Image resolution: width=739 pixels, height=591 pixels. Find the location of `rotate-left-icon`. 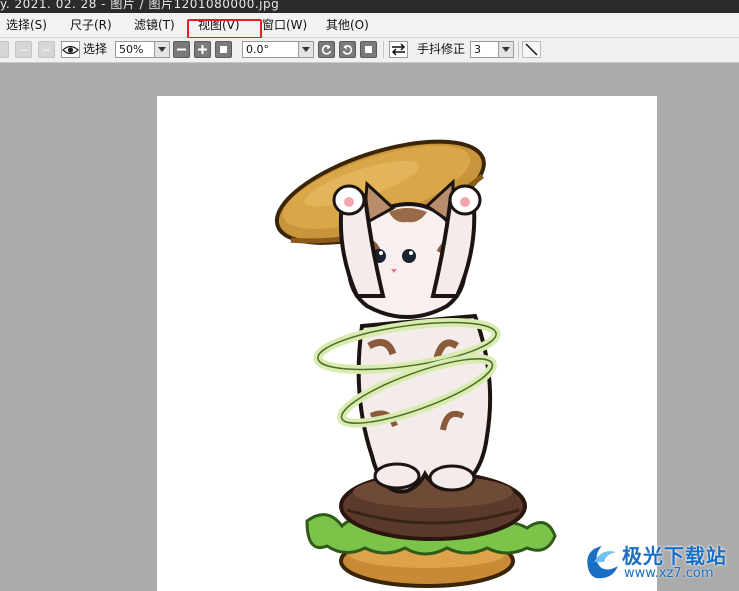

rotate-left-icon is located at coordinates (326, 50).